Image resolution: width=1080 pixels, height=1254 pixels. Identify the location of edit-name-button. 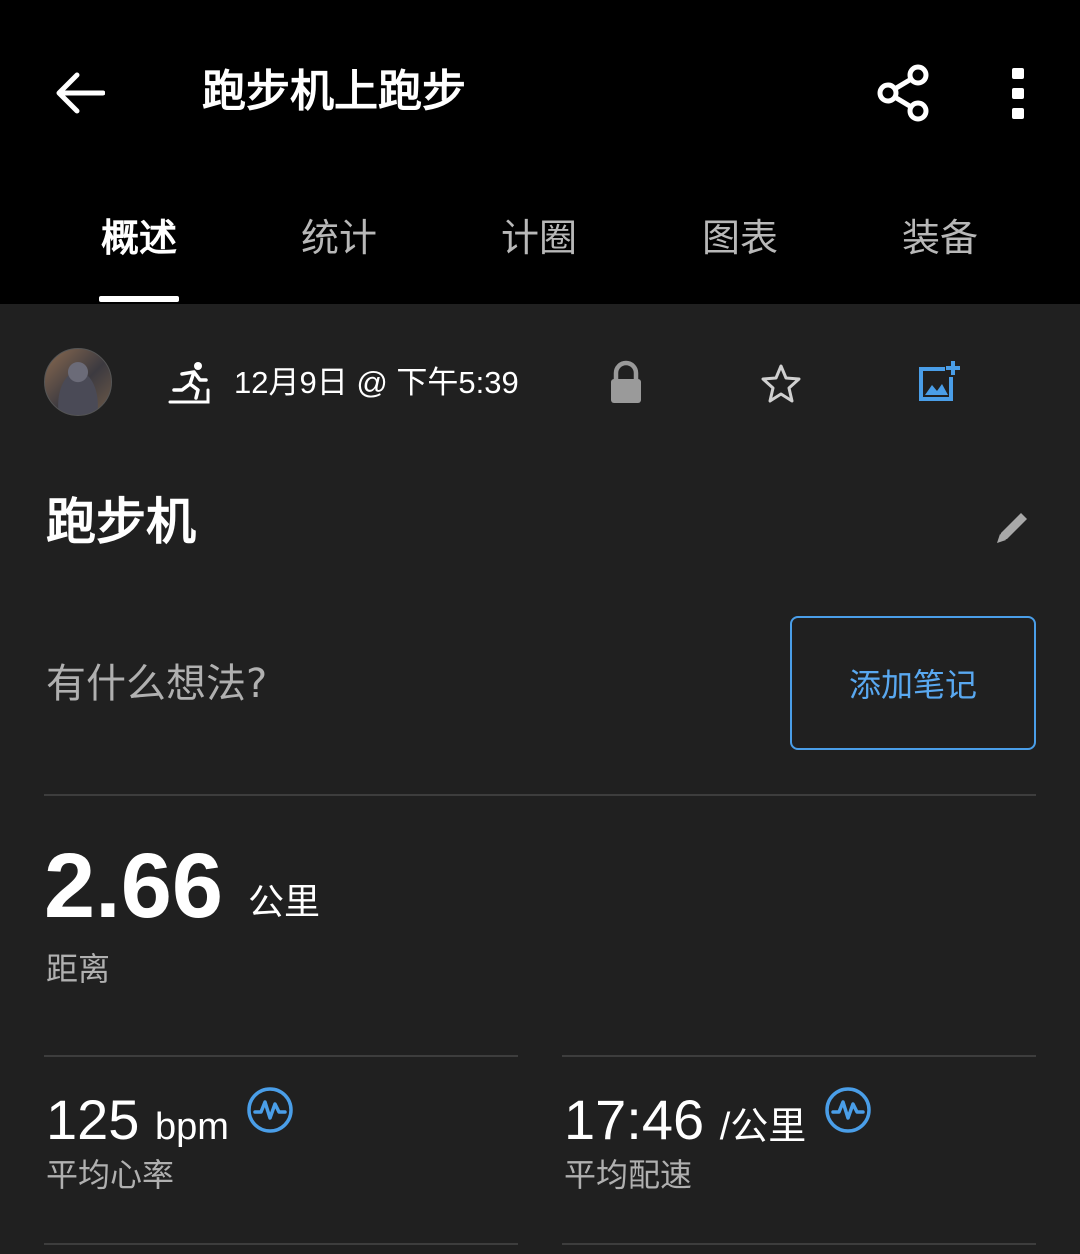
(1013, 527).